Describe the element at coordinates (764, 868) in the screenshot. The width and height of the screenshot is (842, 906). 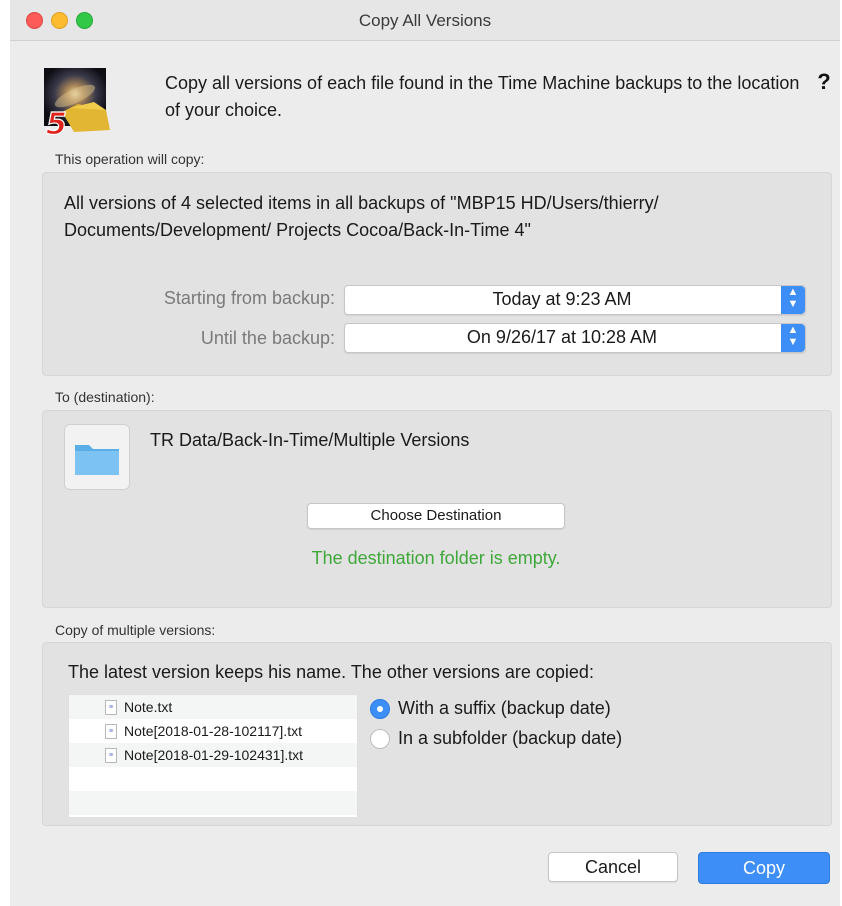
I see `copy-button: Copy` at that location.